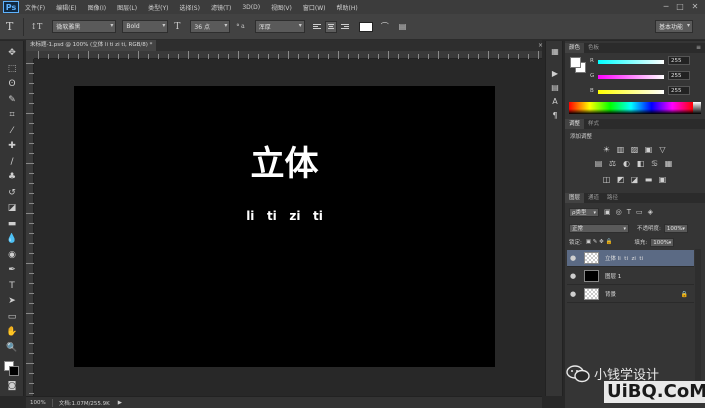 The image size is (705, 408). What do you see at coordinates (12, 332) in the screenshot?
I see `hand-icon: ✋` at bounding box center [12, 332].